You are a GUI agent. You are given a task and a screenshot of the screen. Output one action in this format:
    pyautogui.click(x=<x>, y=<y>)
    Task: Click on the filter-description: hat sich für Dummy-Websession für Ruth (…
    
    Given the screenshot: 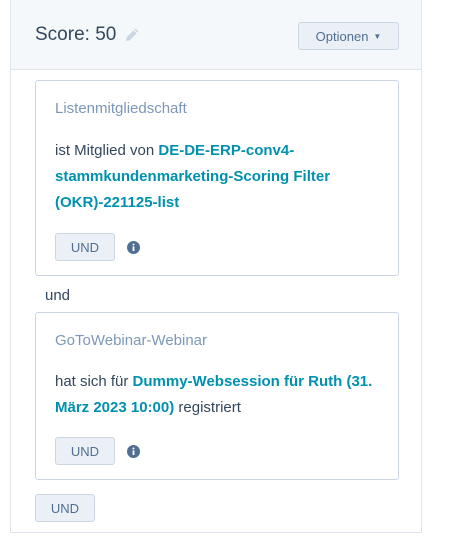 What is the action you would take?
    pyautogui.click(x=215, y=395)
    